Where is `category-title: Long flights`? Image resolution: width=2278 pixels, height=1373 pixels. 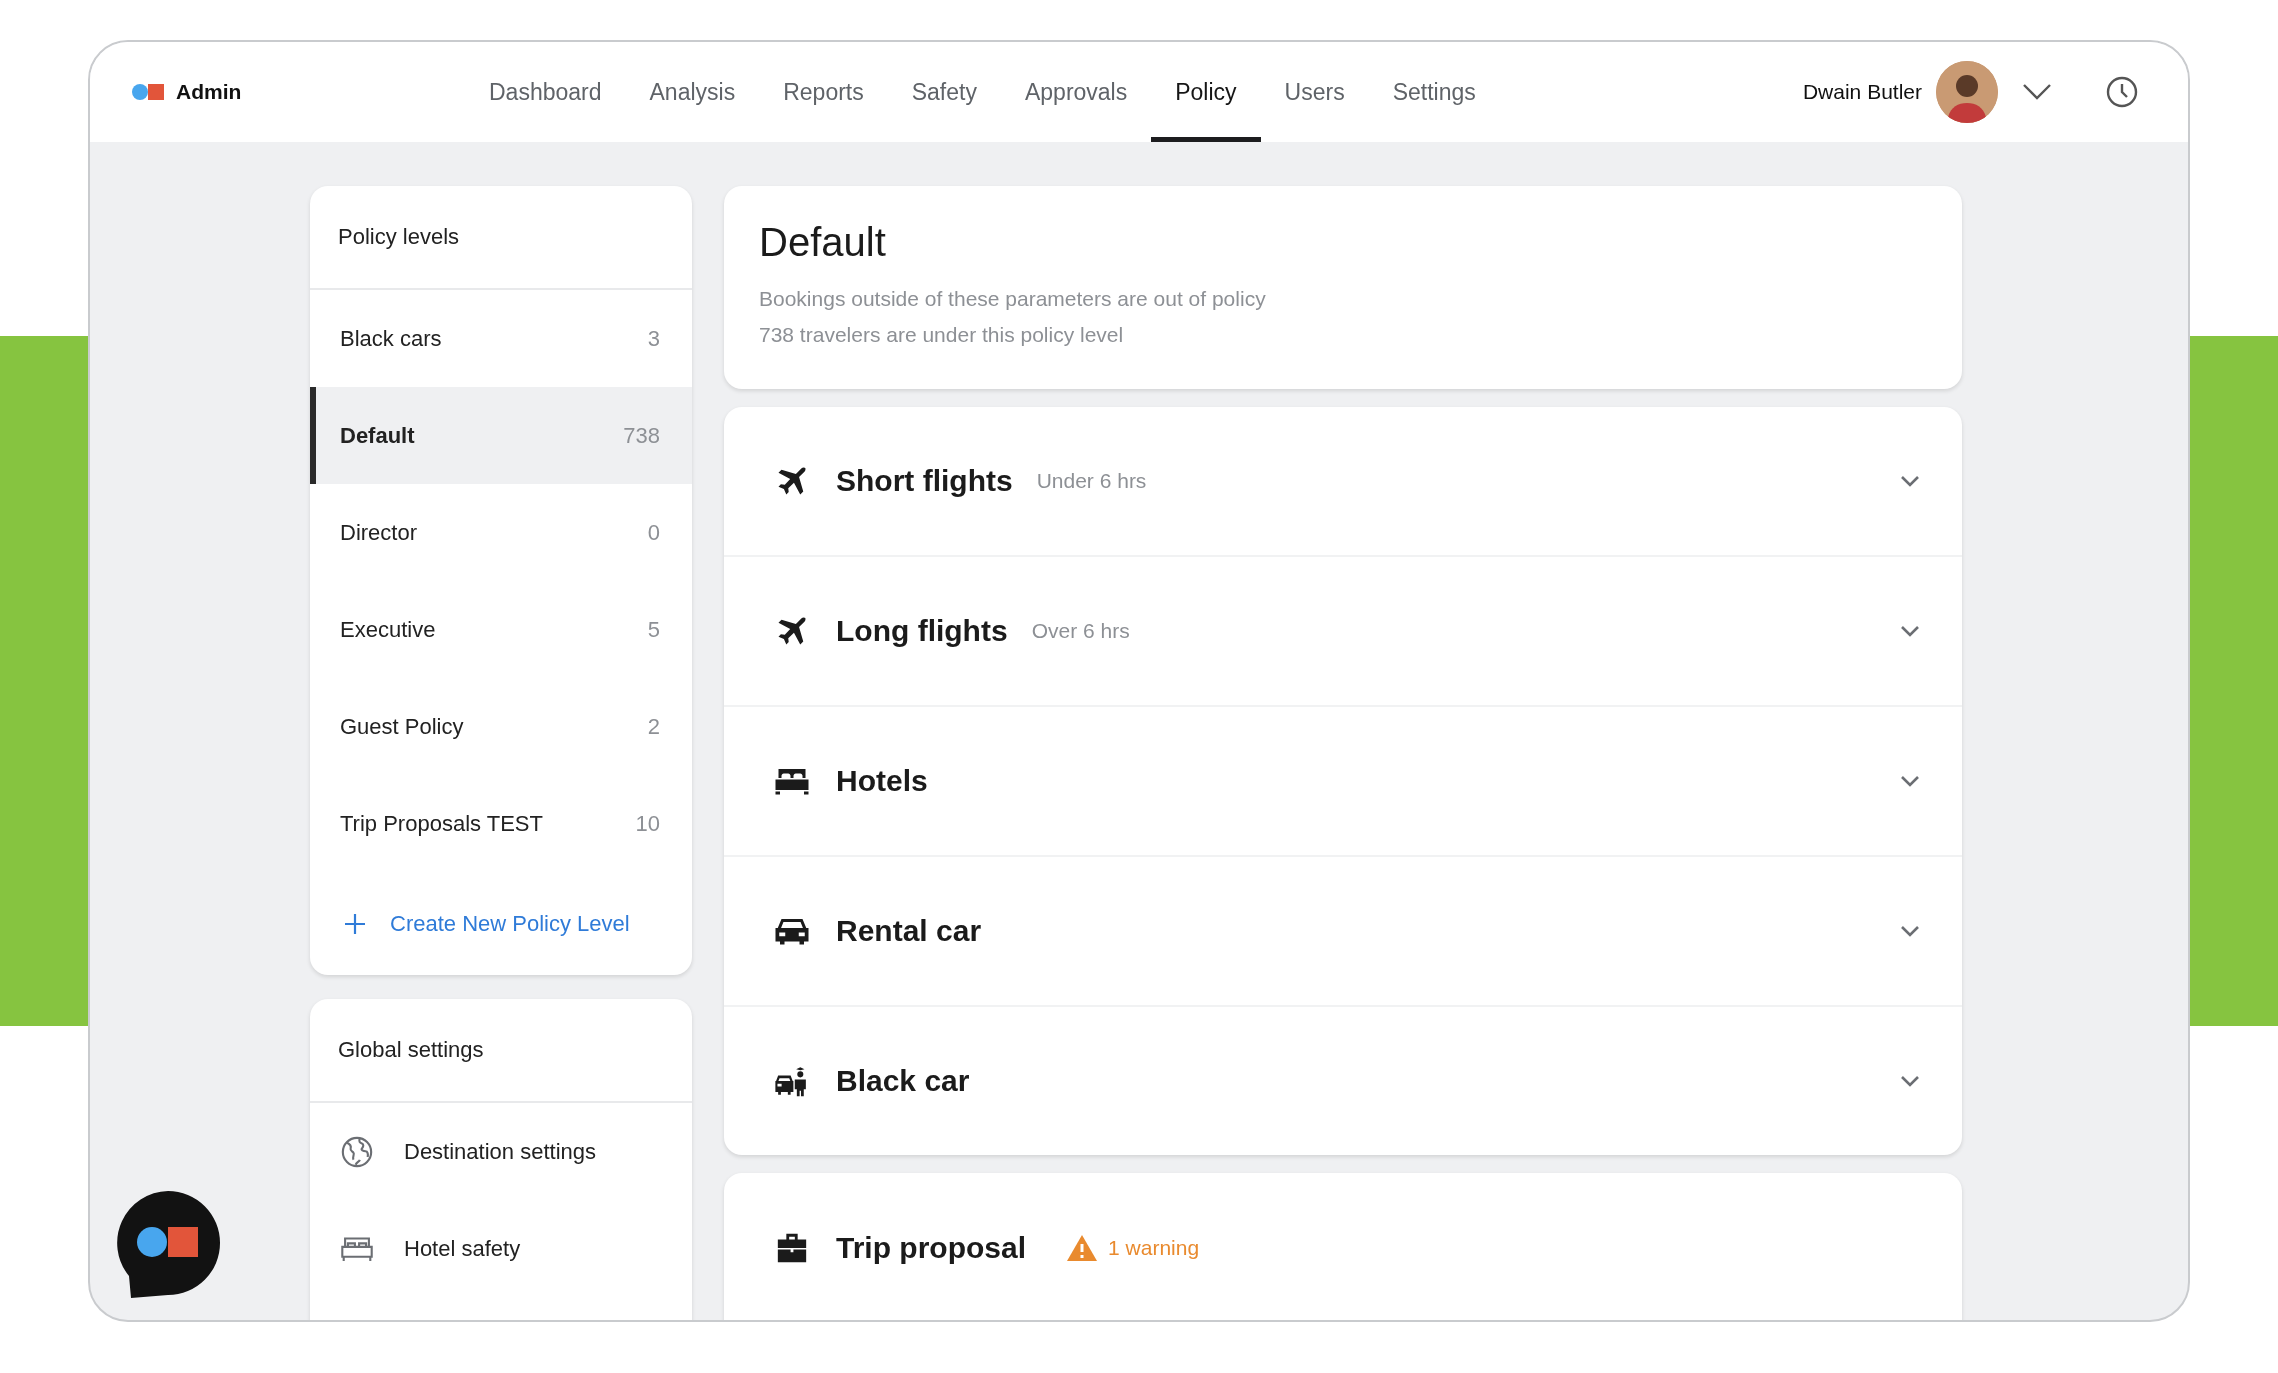 category-title: Long flights is located at coordinates (922, 631).